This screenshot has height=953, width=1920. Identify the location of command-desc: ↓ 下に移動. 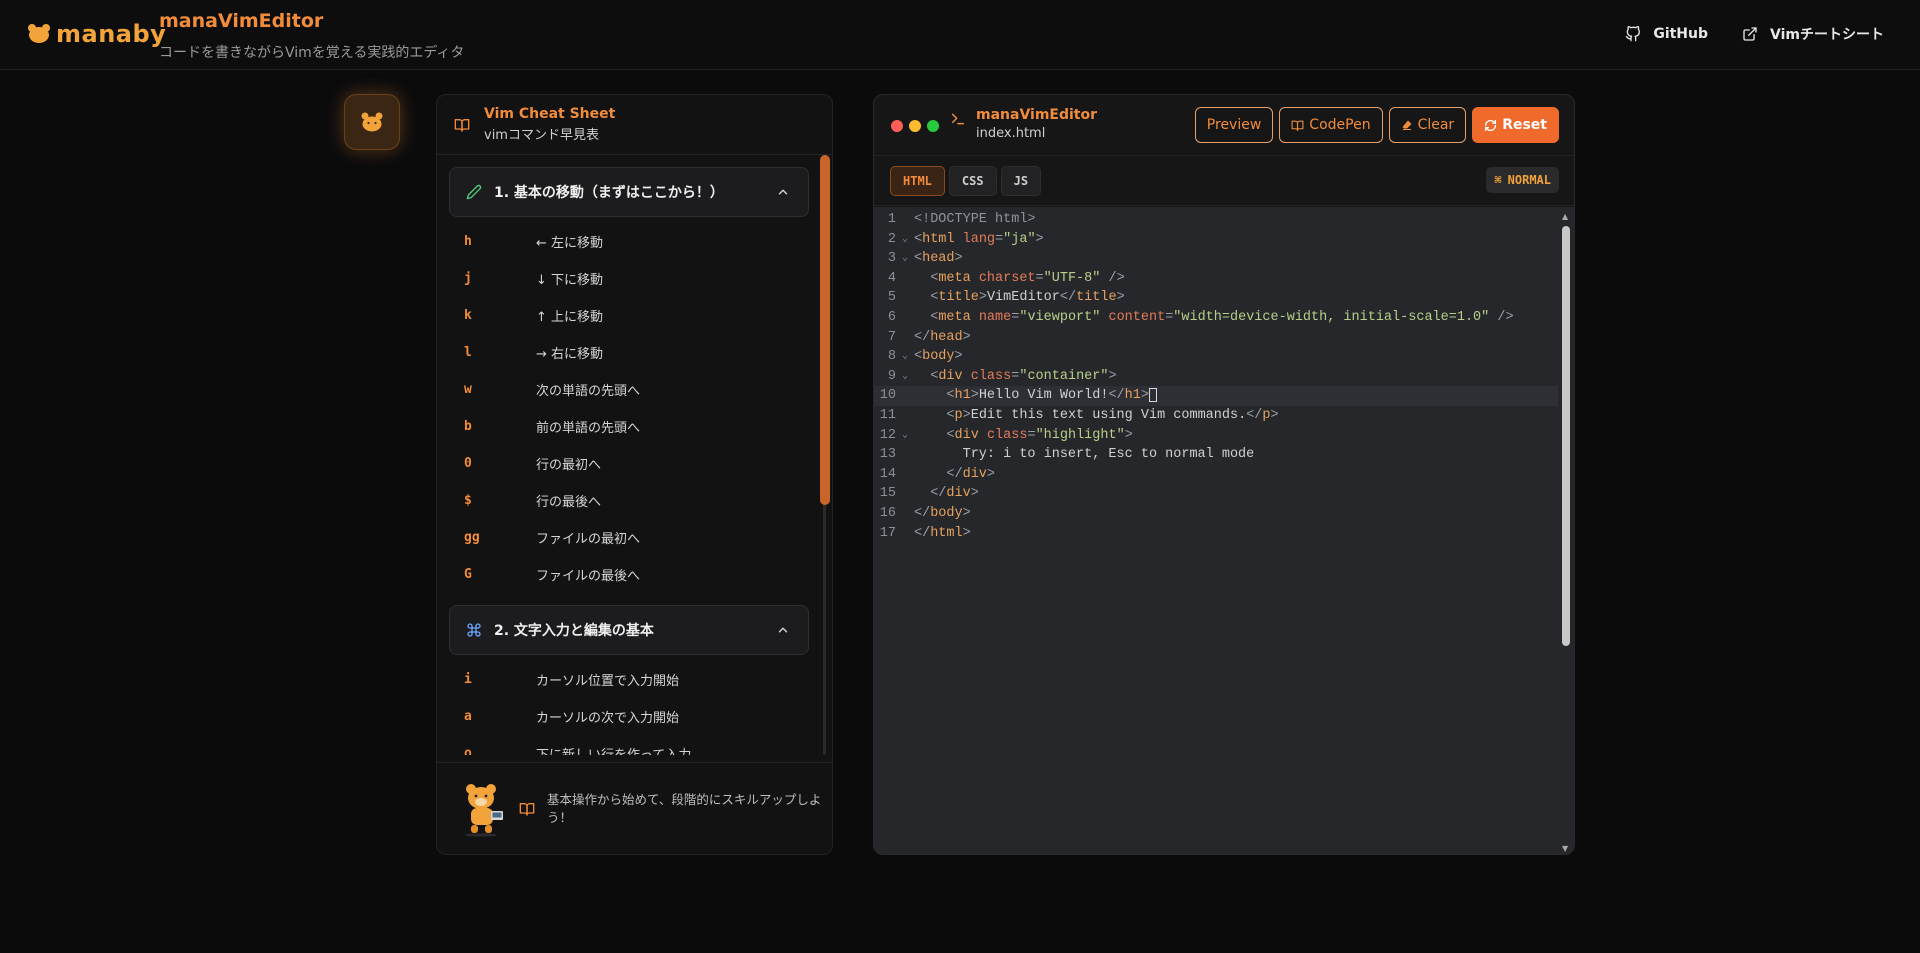
(570, 280).